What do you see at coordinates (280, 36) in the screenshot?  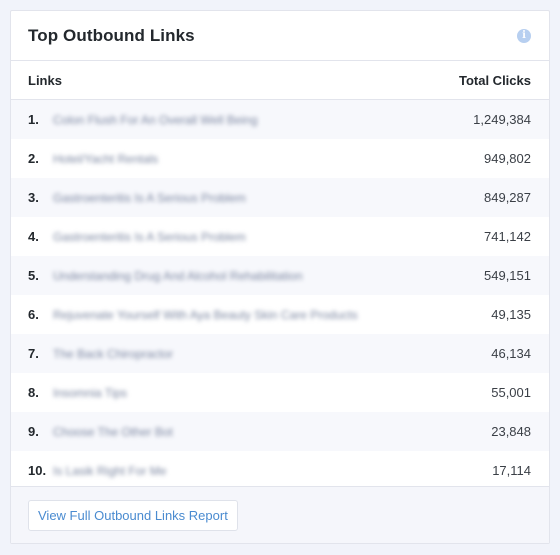 I see `widget-header: Top Outbound Links i` at bounding box center [280, 36].